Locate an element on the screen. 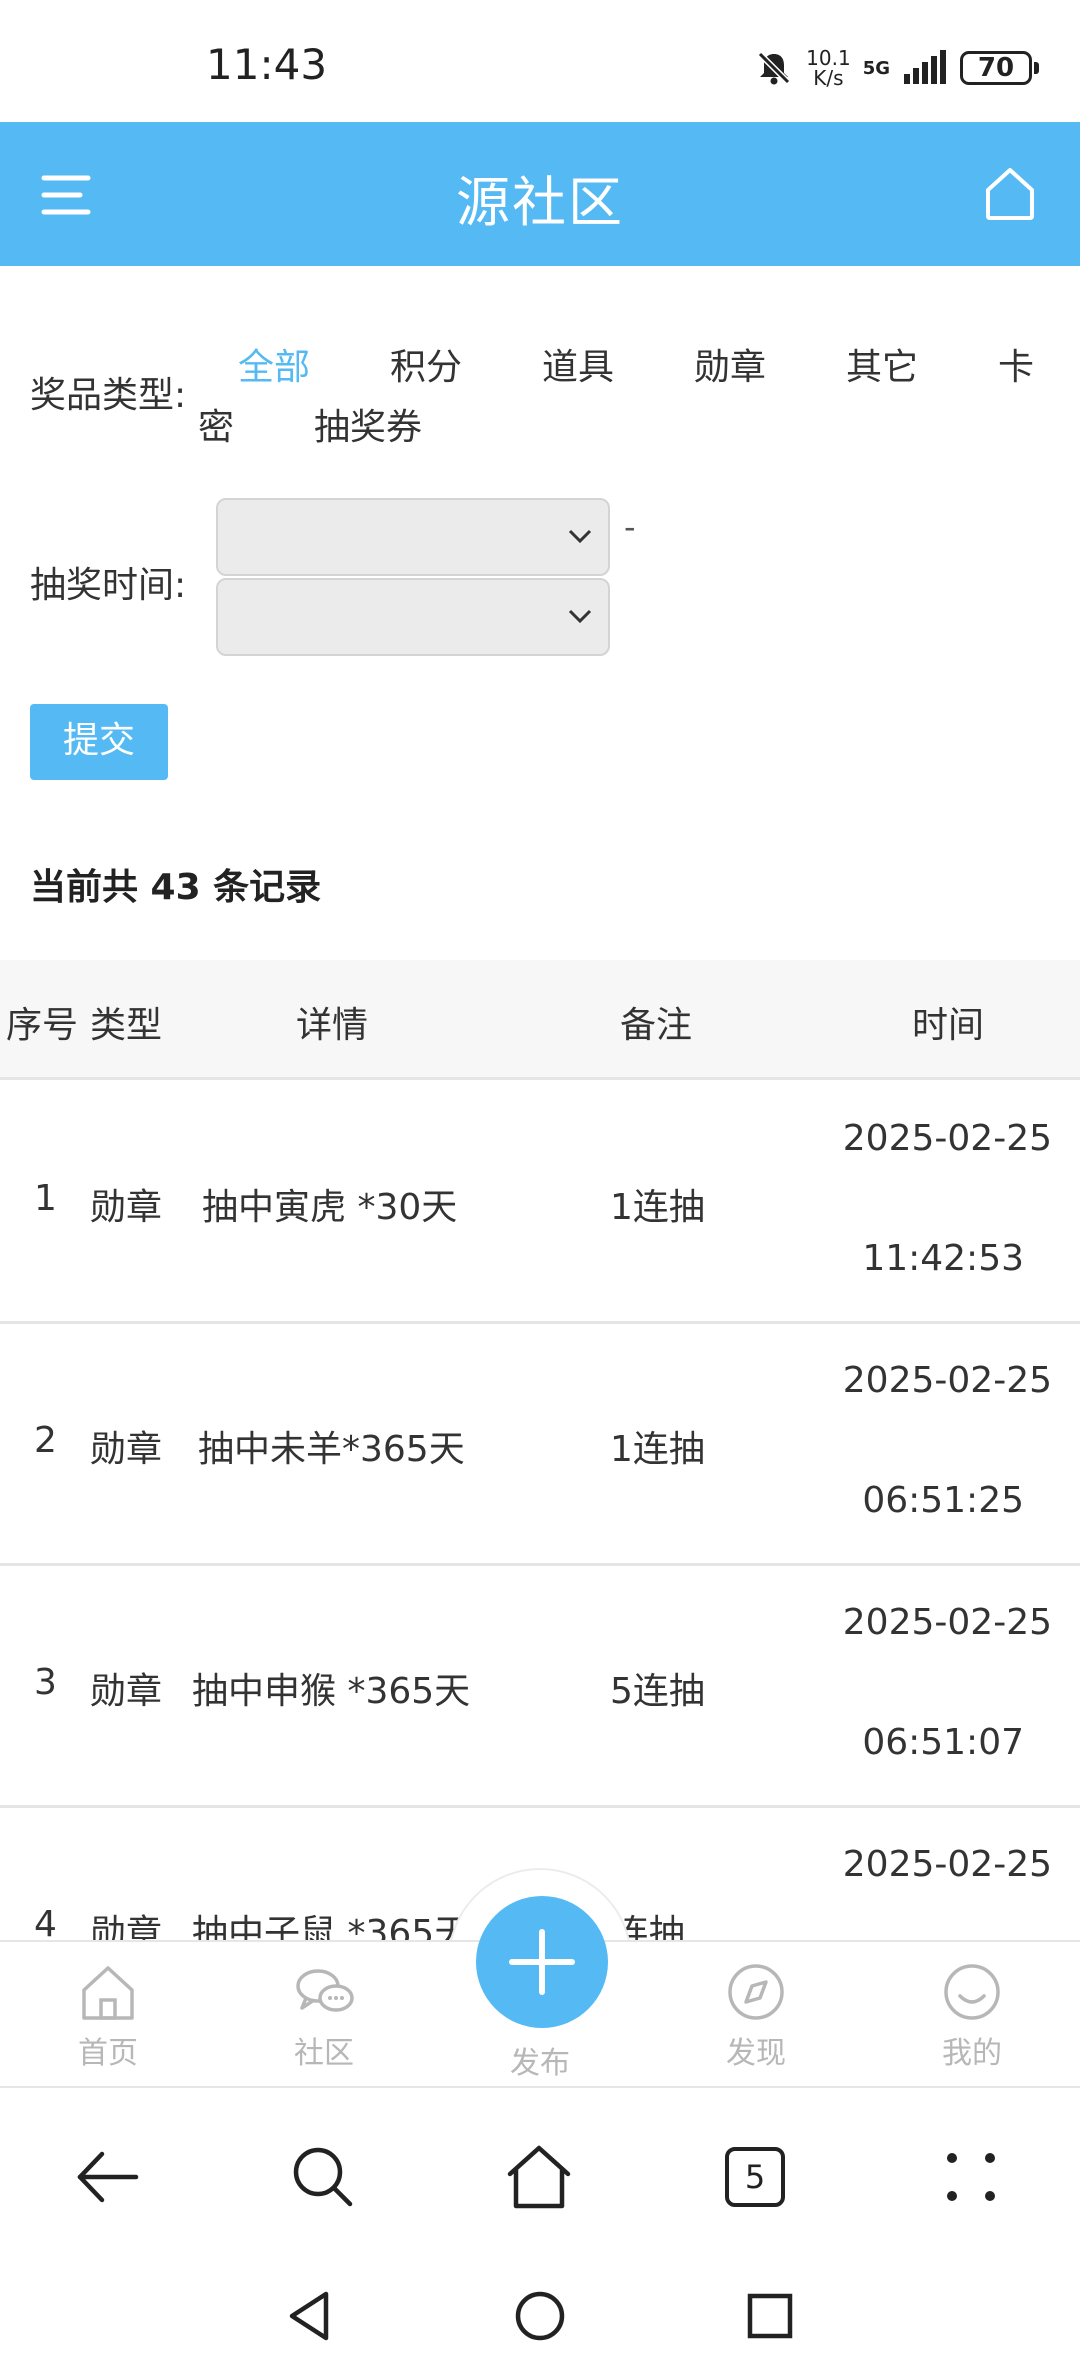 The width and height of the screenshot is (1080, 2376). row-detail: 抽中未羊*365天 is located at coordinates (331, 1449).